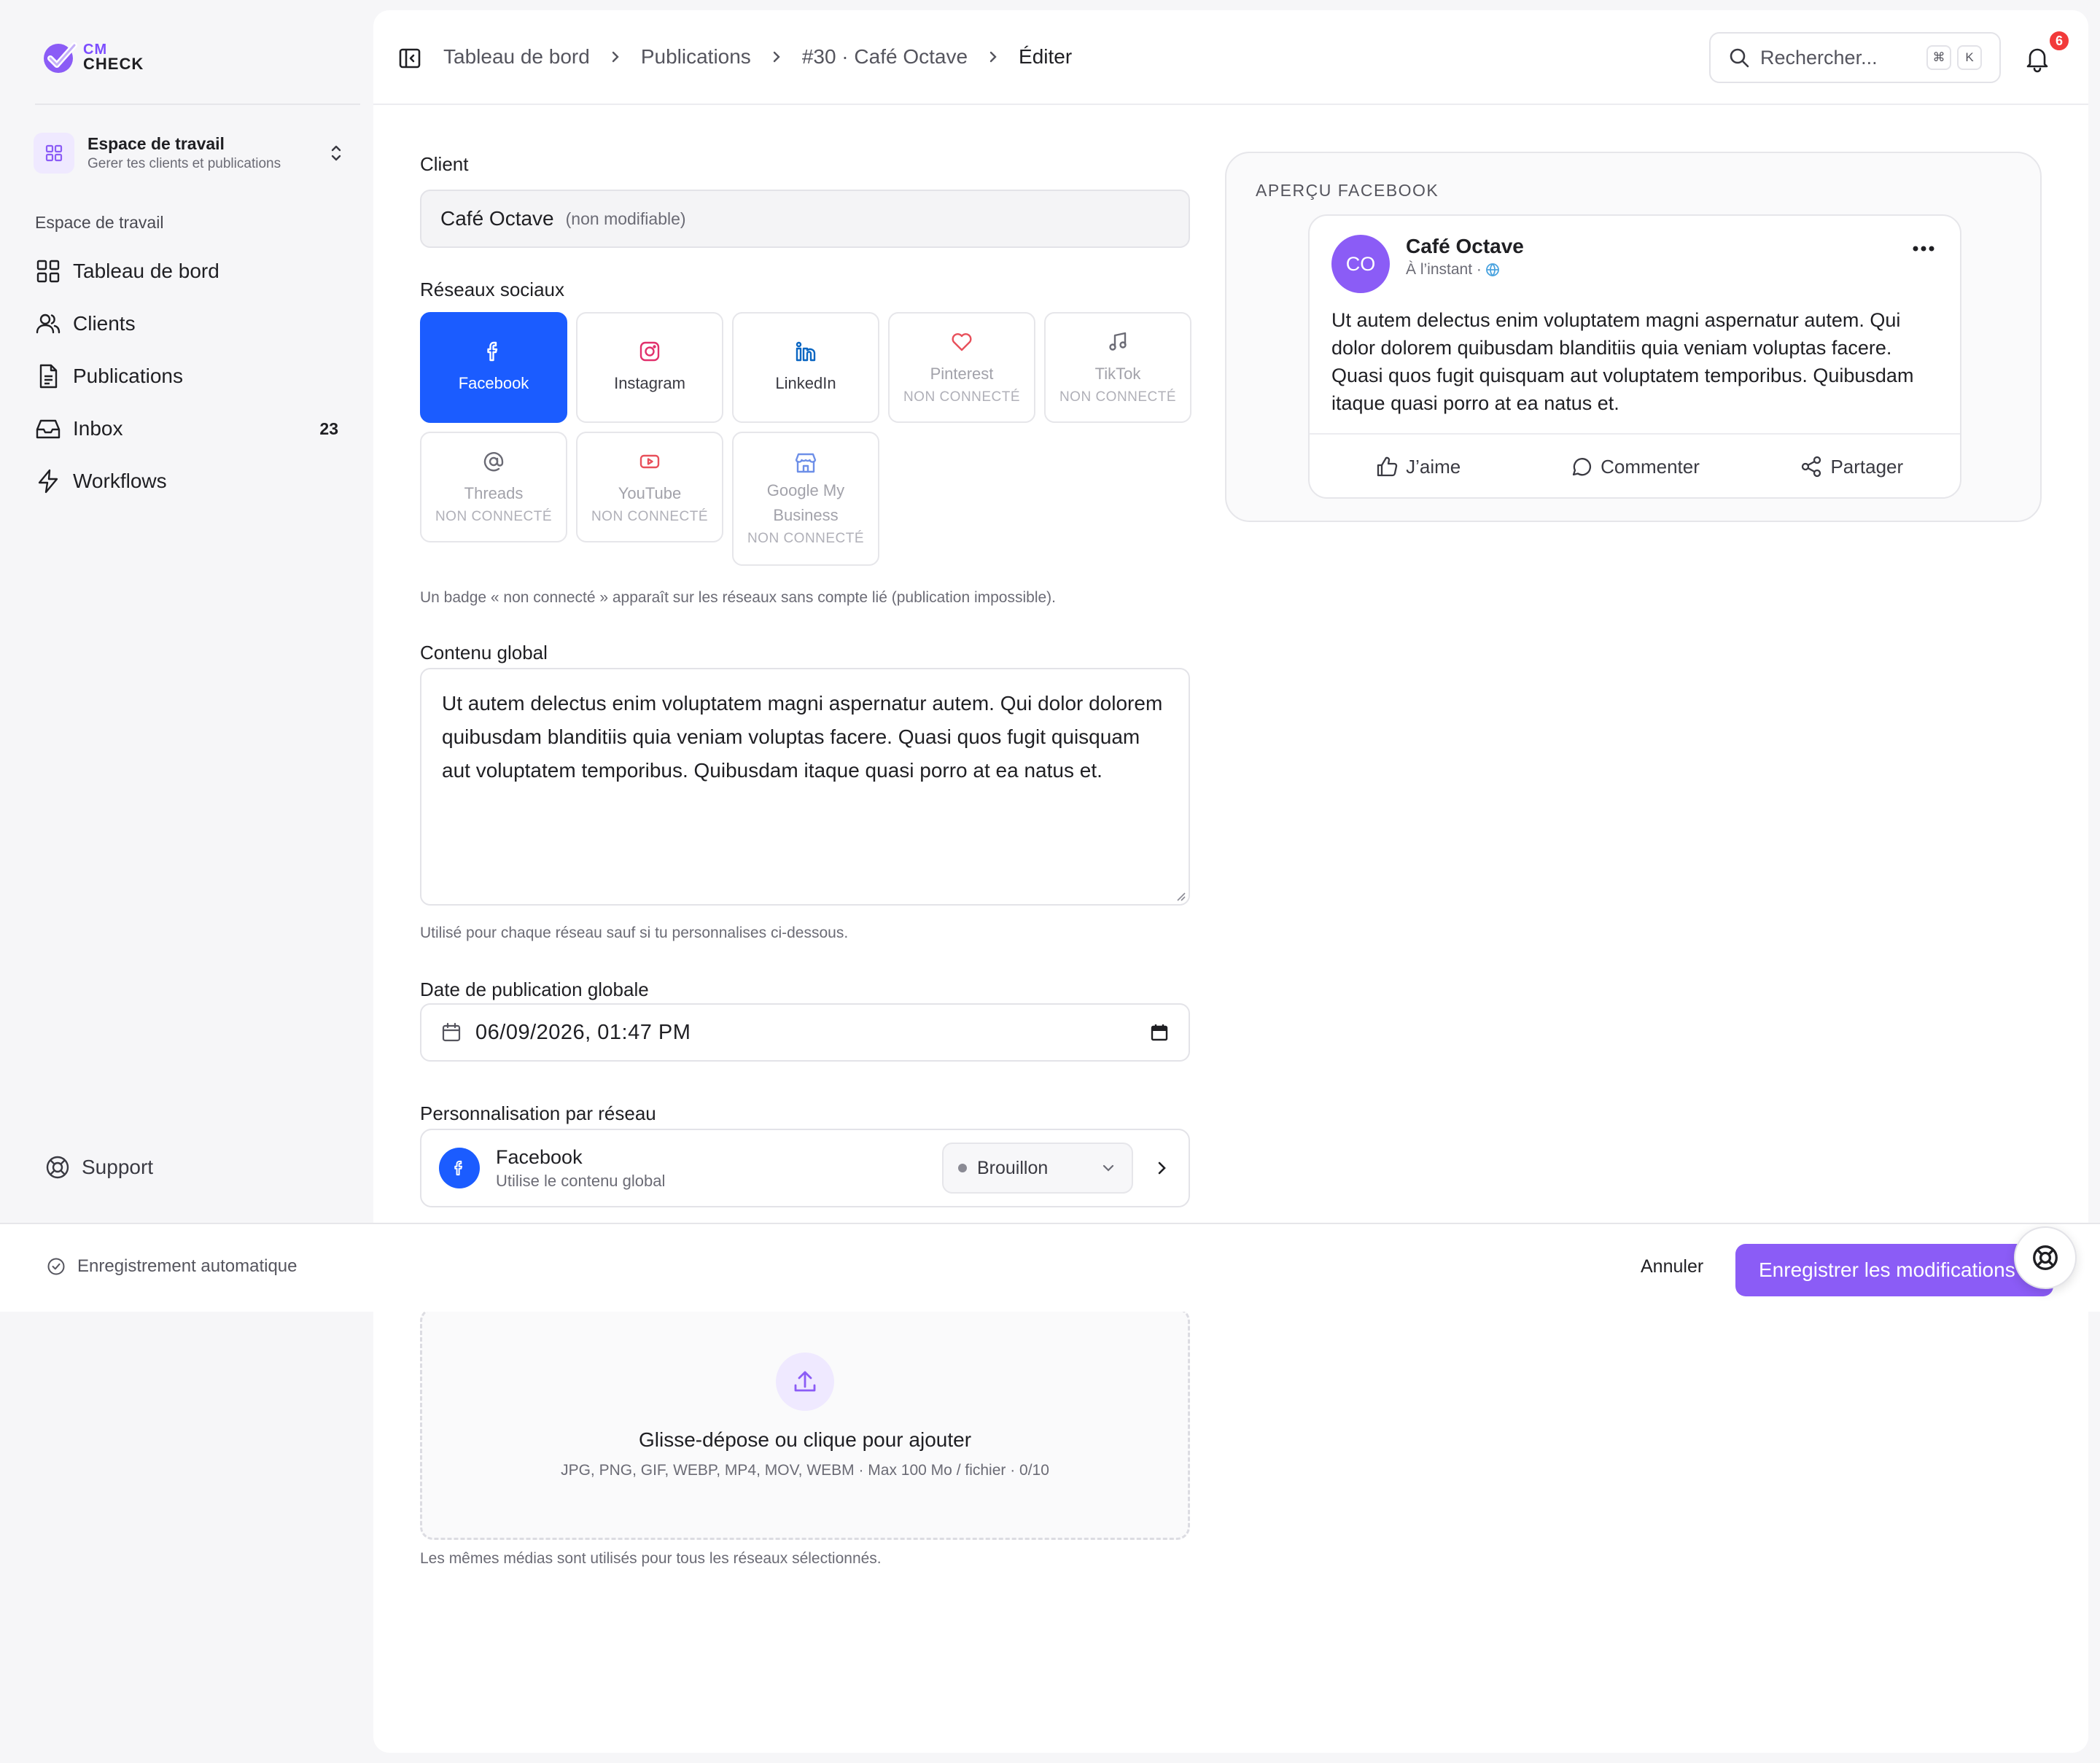 This screenshot has width=2100, height=1763. What do you see at coordinates (962, 1168) in the screenshot?
I see `status-dot` at bounding box center [962, 1168].